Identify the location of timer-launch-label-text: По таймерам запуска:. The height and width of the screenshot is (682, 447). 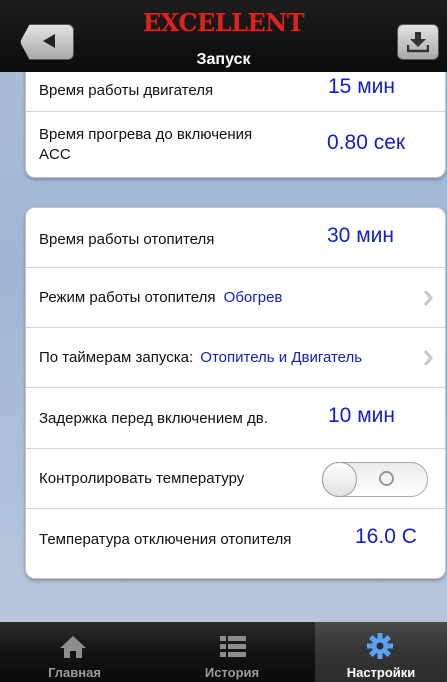
(116, 357).